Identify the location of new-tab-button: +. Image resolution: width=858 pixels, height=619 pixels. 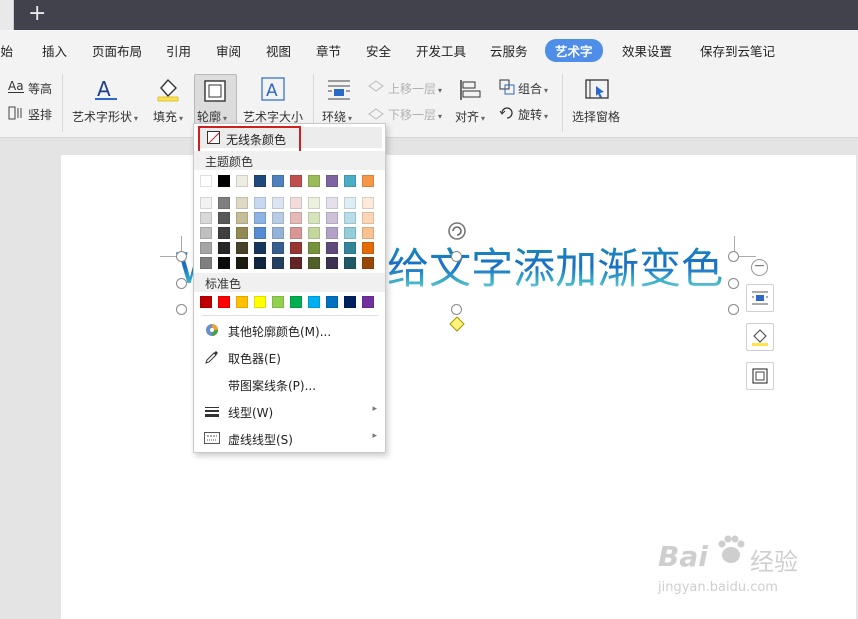
(37, 14).